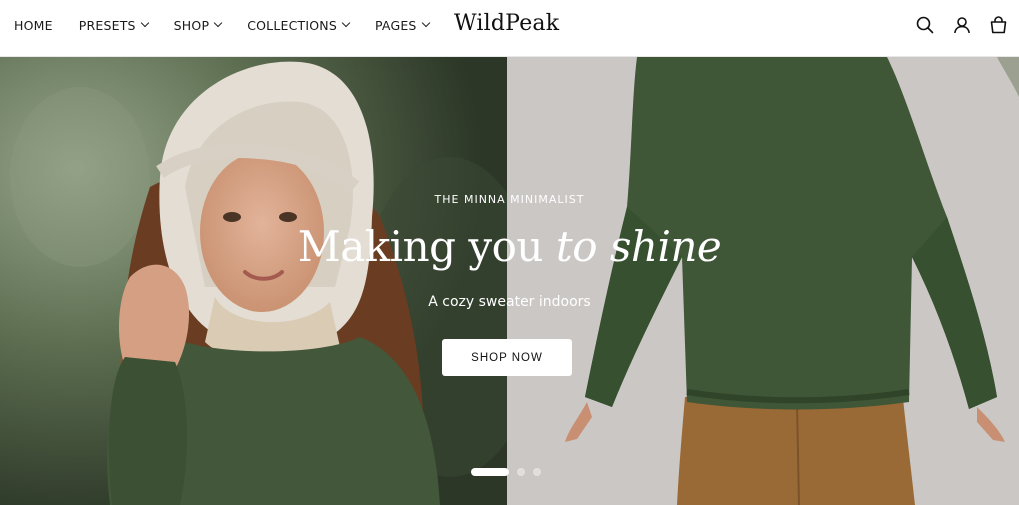 Image resolution: width=1019 pixels, height=505 pixels. Describe the element at coordinates (507, 357) in the screenshot. I see `shop-now-button: SHOP NOW` at that location.